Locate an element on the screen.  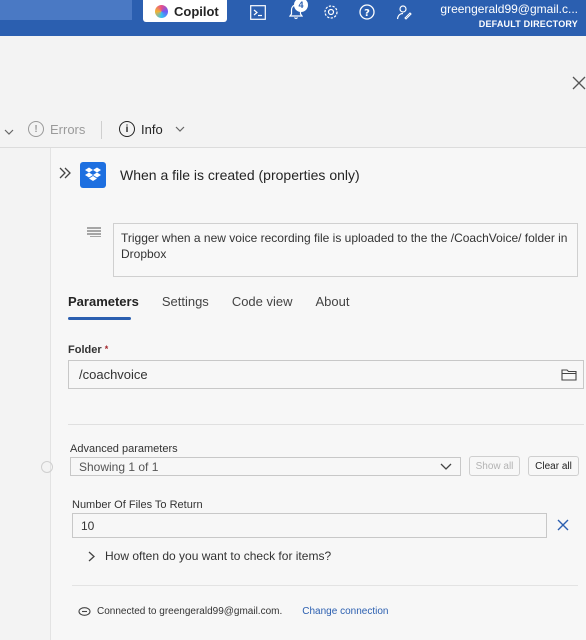
tab-settings: Settings is located at coordinates (185, 307).